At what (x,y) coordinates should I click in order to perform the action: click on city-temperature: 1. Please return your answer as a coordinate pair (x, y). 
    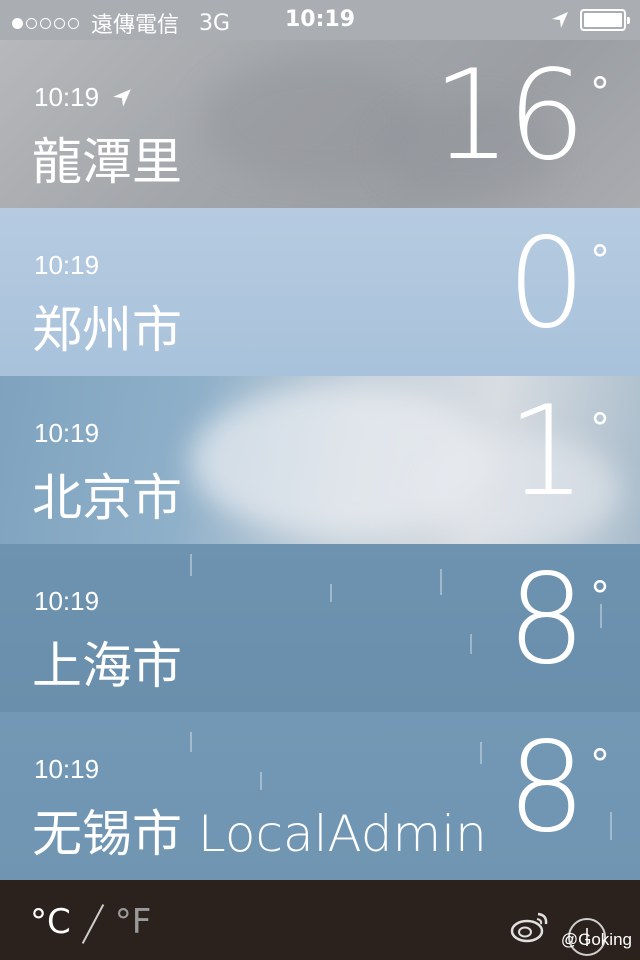
    Looking at the image, I should click on (546, 452).